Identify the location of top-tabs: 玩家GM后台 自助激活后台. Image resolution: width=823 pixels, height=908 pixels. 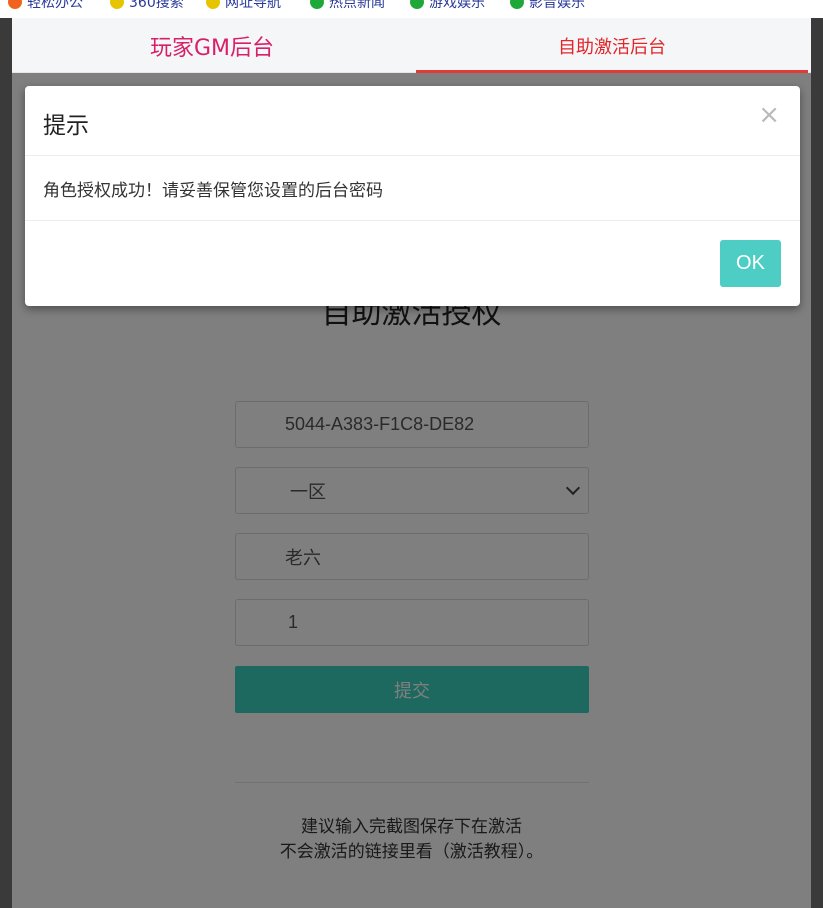
(411, 45).